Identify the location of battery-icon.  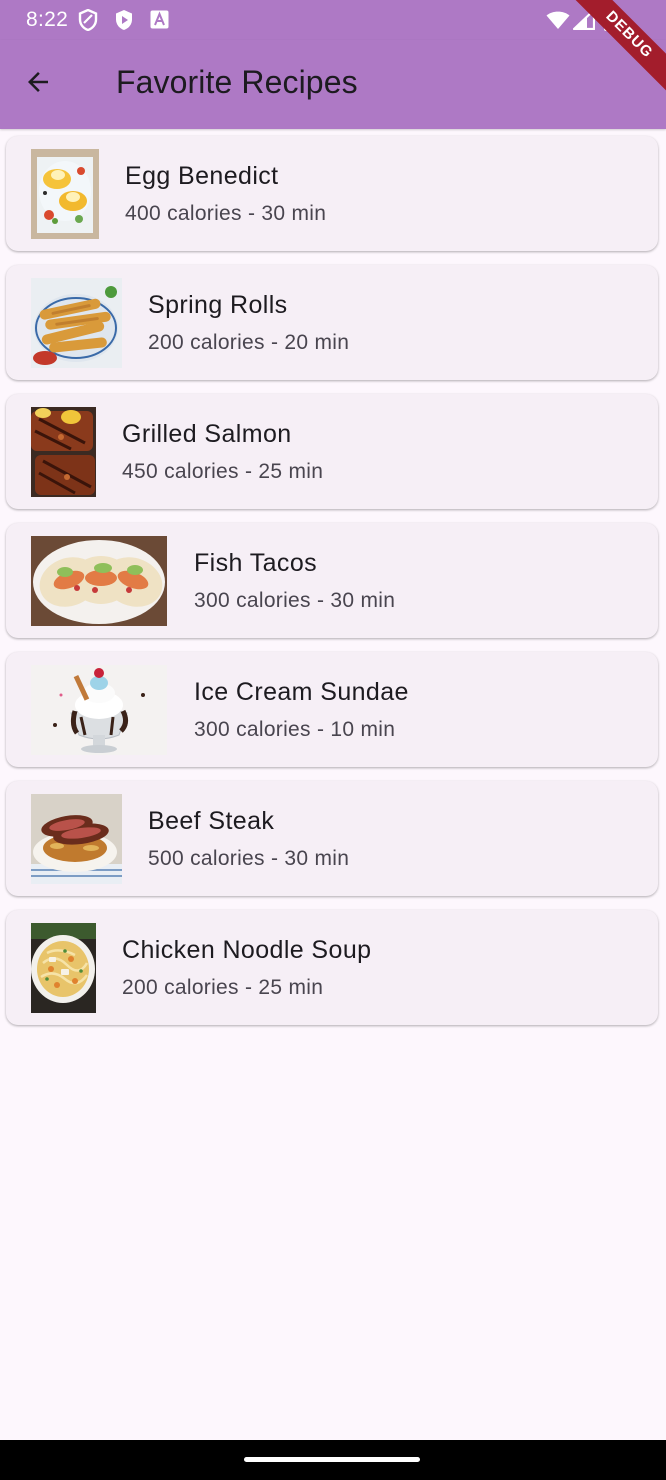
(611, 21).